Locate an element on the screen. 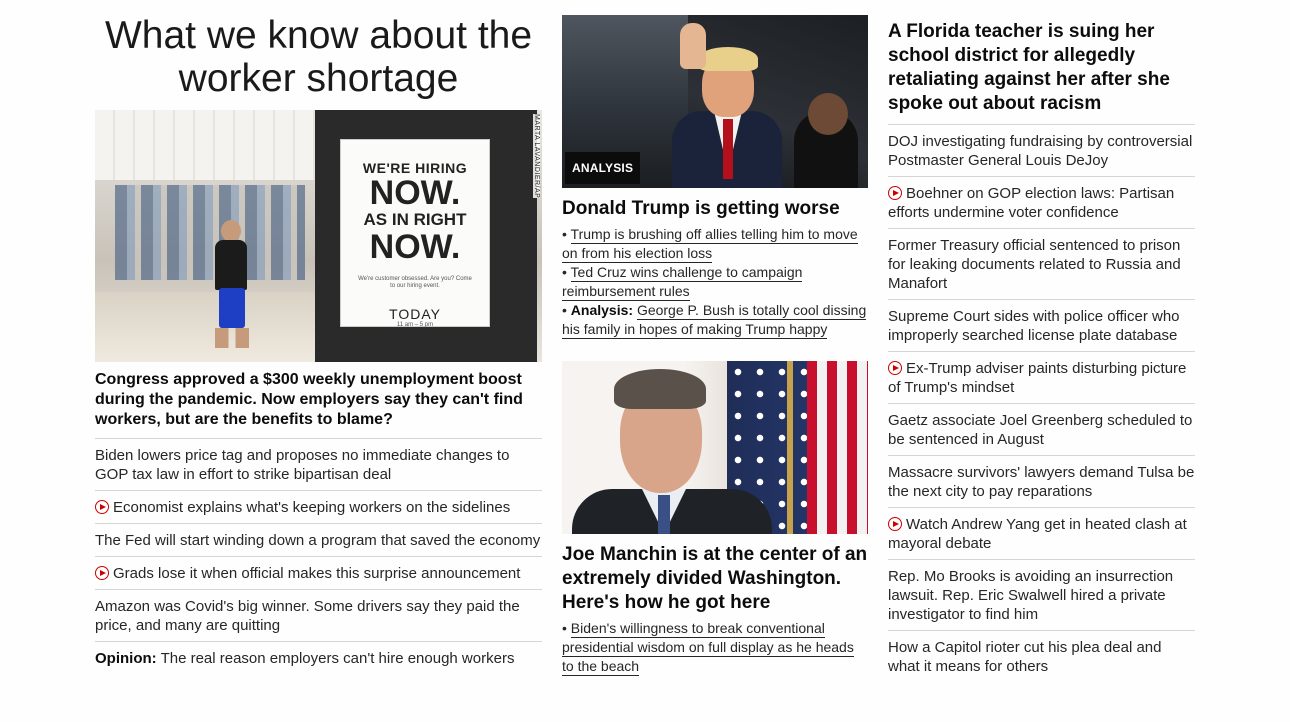 The image size is (1290, 722). flag-stripes is located at coordinates (837, 447).